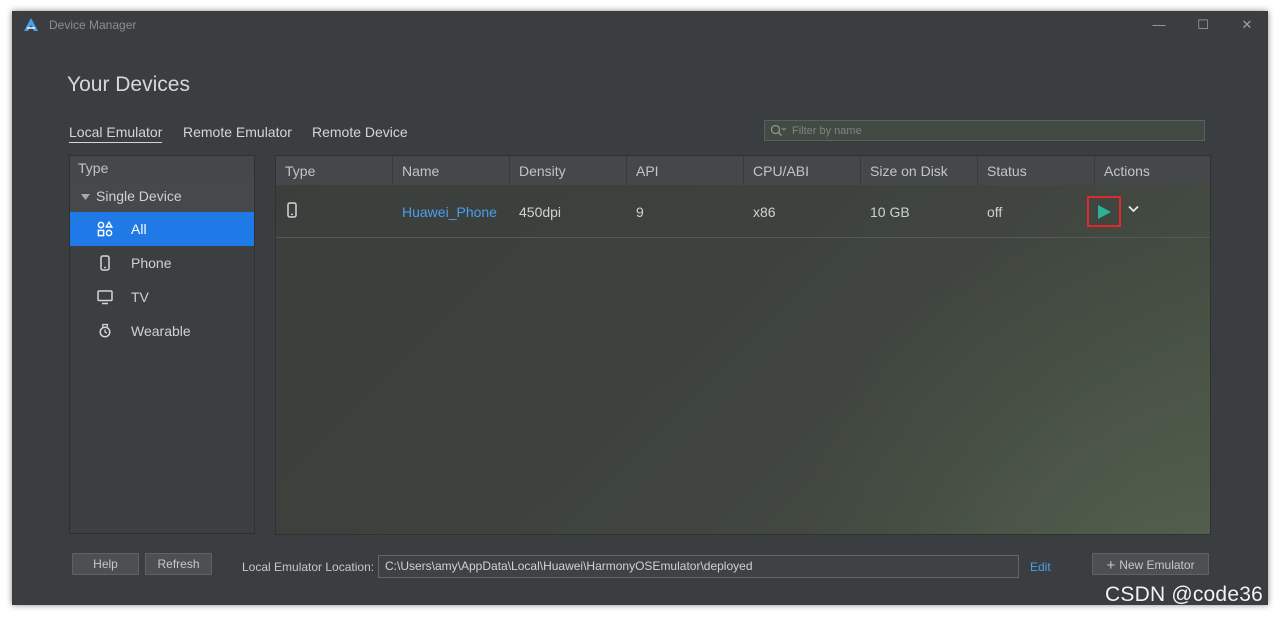  Describe the element at coordinates (640, 212) in the screenshot. I see `device-api: 9` at that location.